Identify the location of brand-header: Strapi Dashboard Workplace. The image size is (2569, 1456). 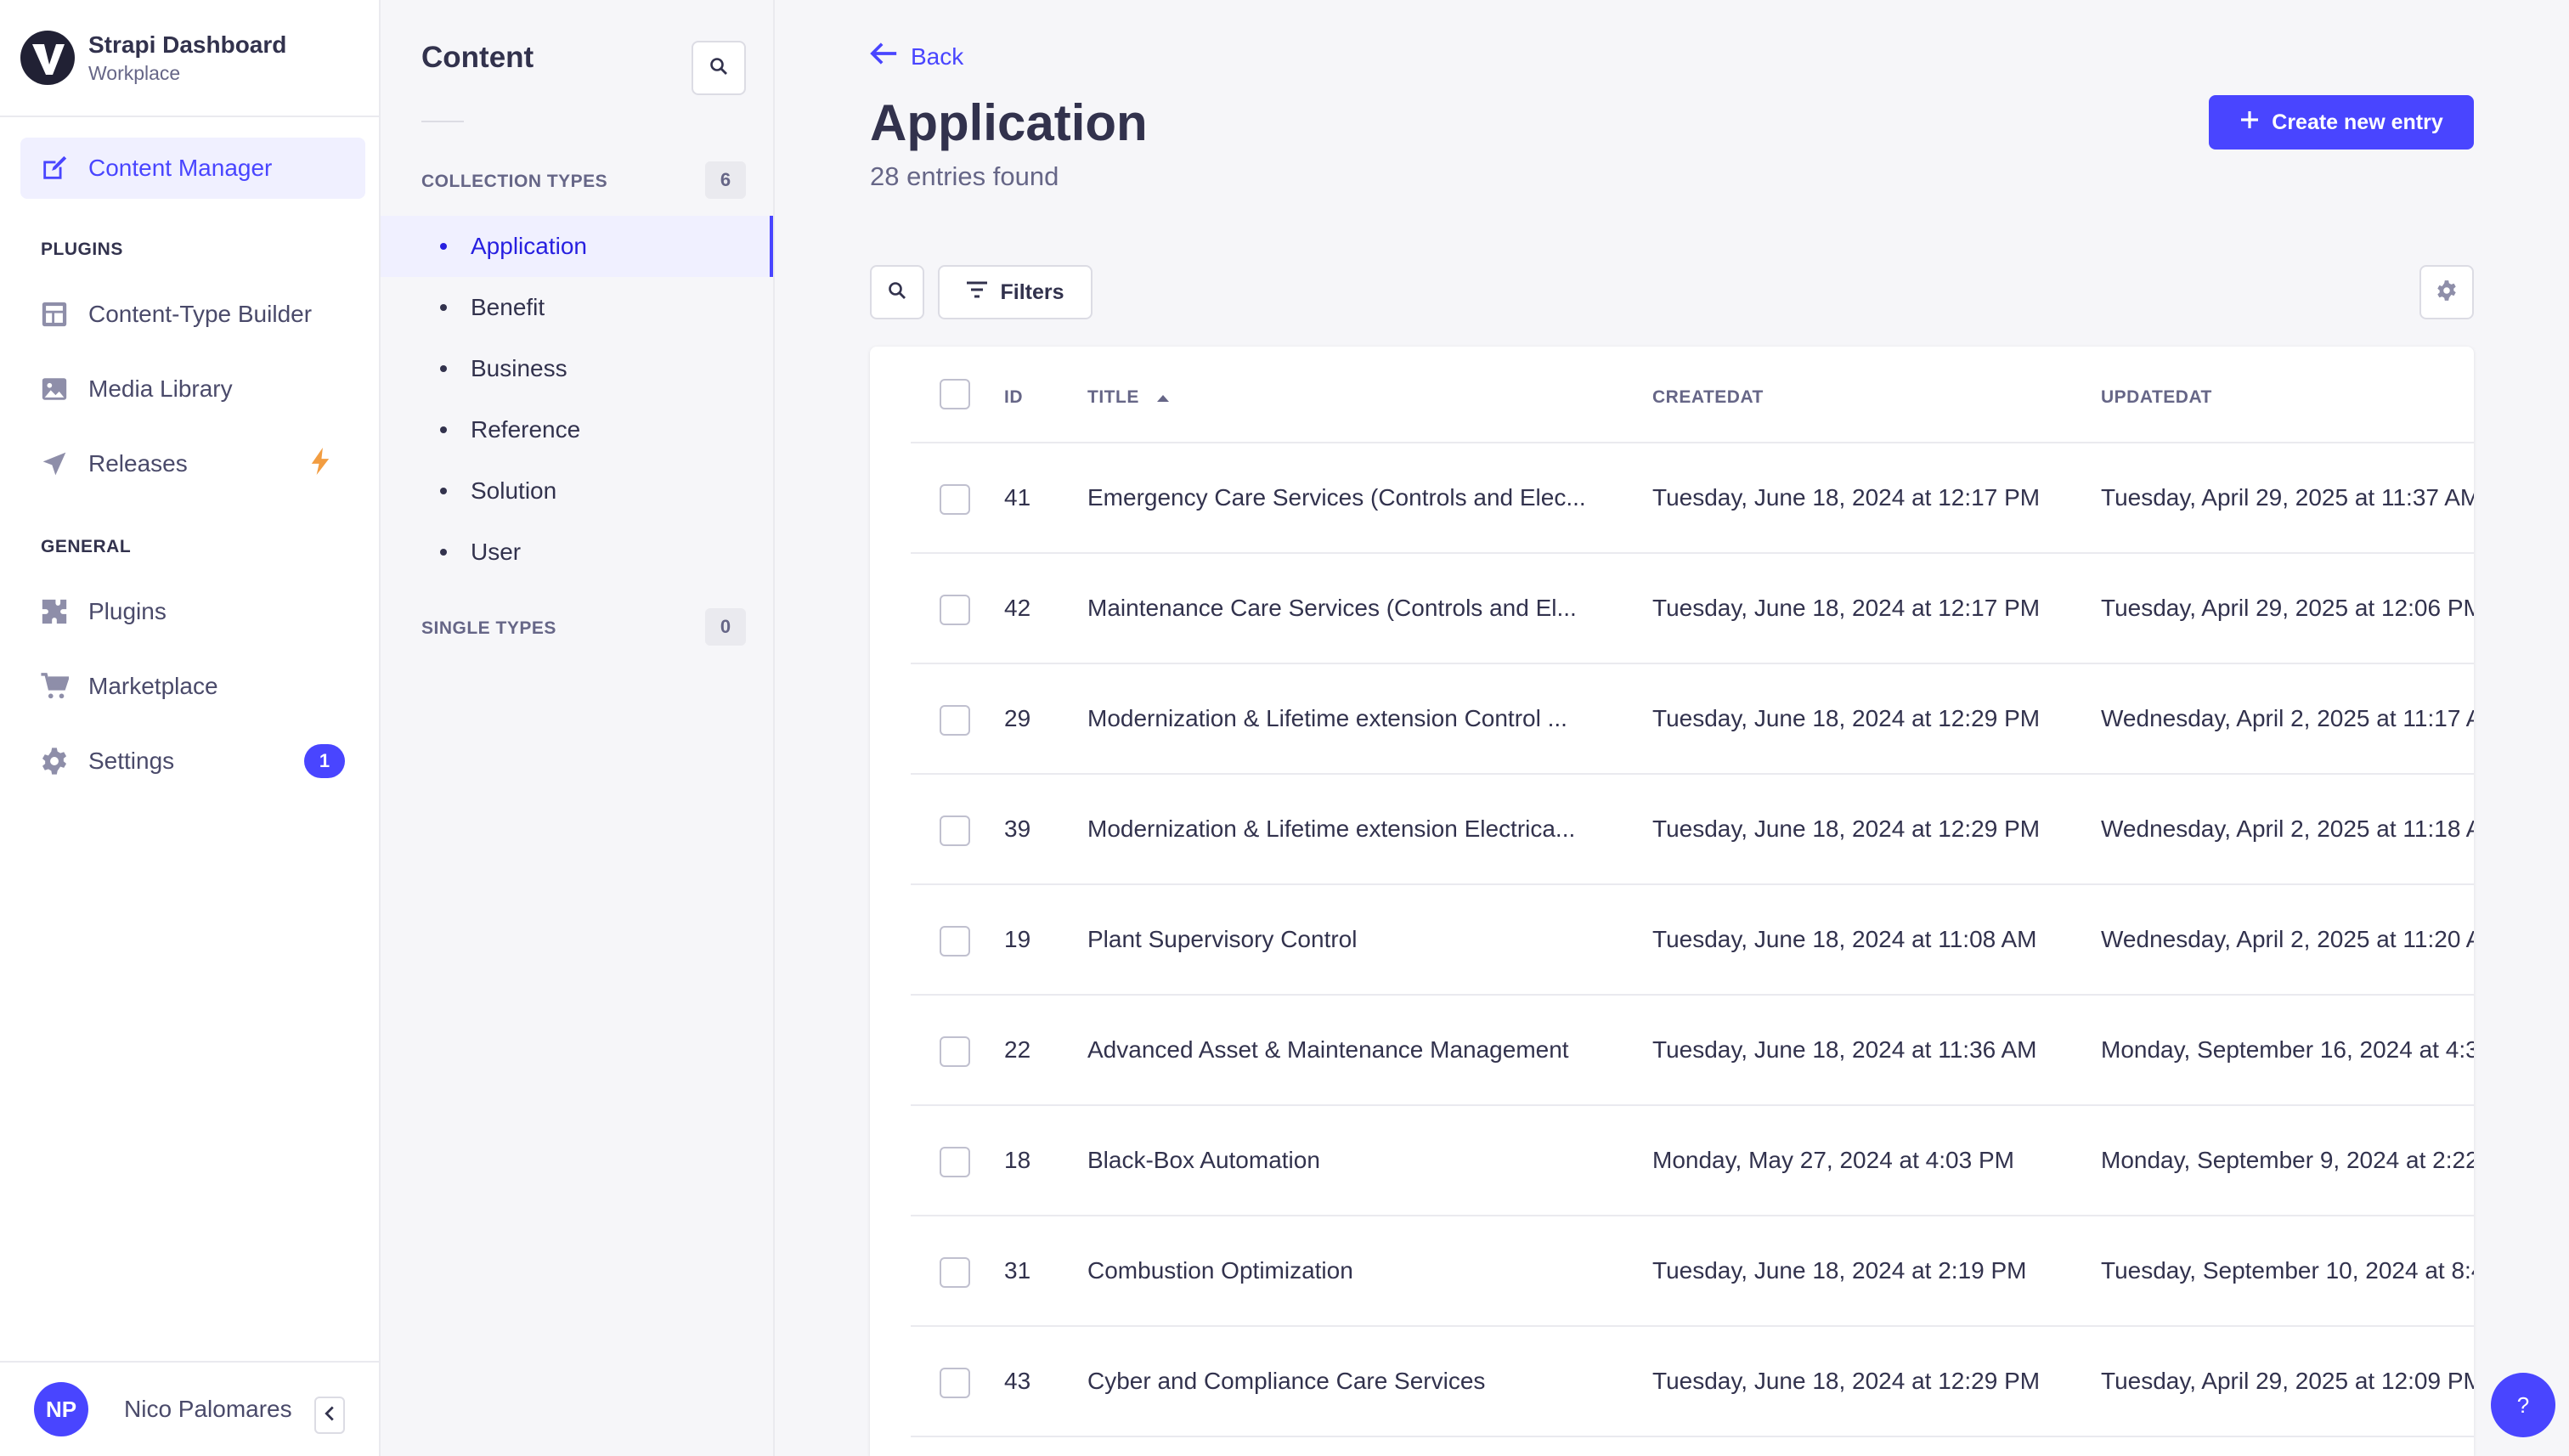
(190, 59).